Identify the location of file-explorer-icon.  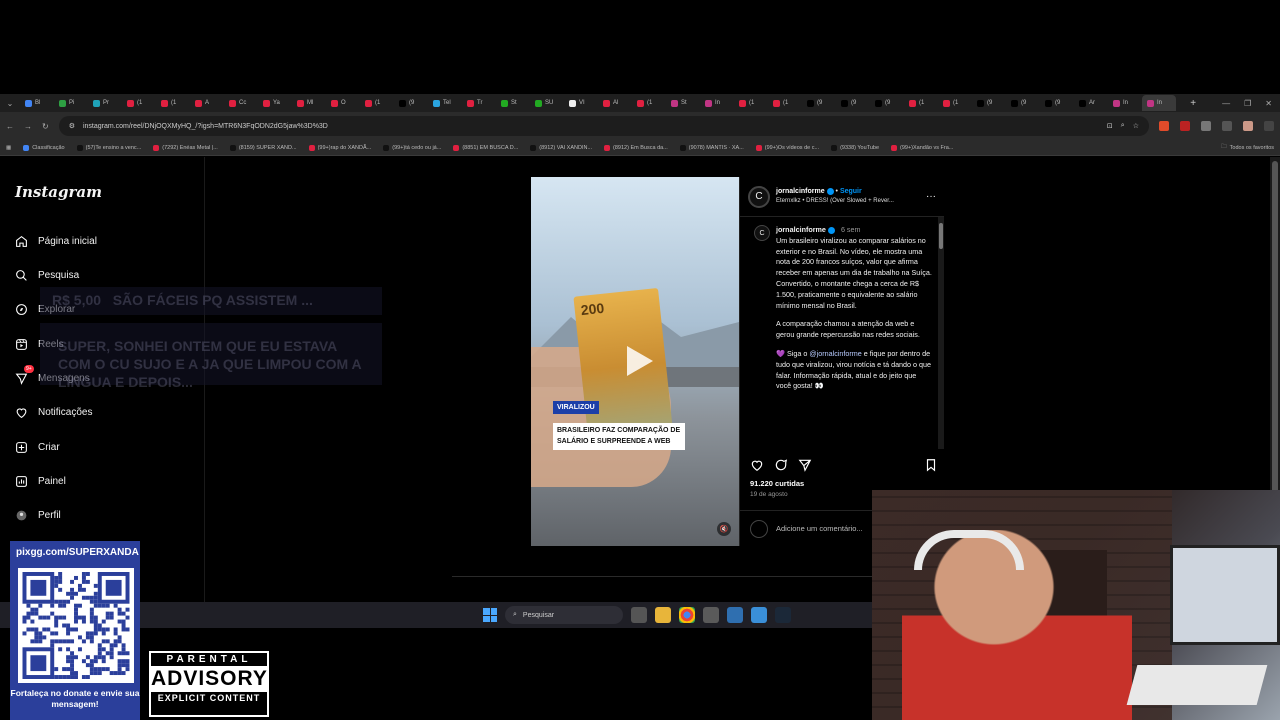
(663, 615).